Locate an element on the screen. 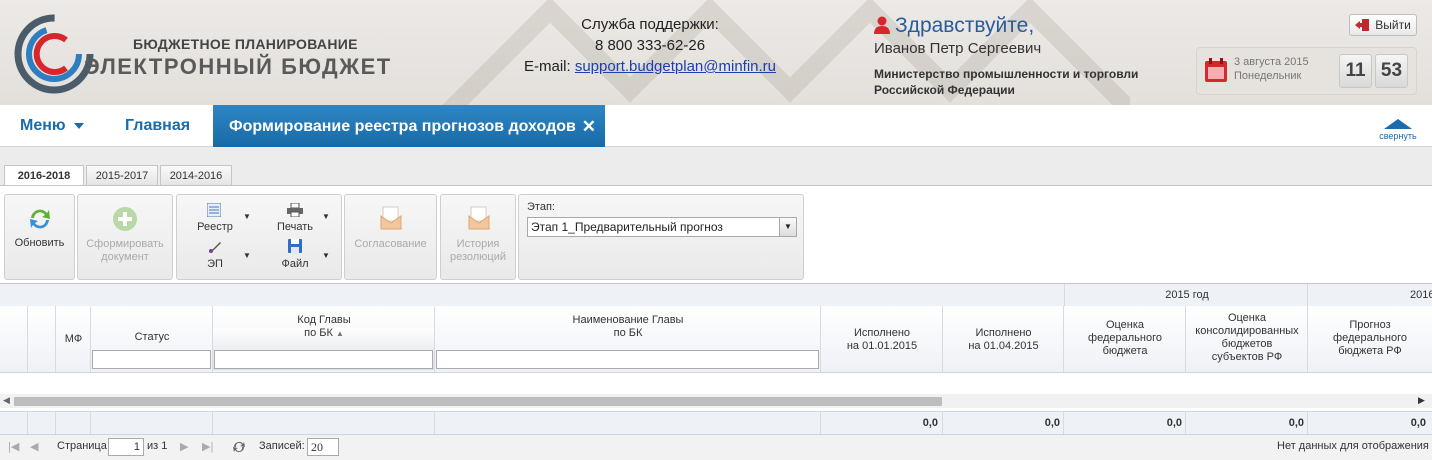  history-icon is located at coordinates (479, 218).